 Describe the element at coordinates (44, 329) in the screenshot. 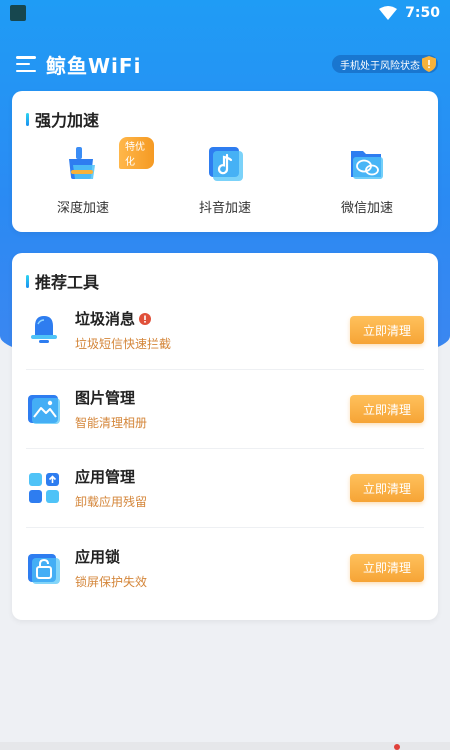

I see `bell-icon` at that location.